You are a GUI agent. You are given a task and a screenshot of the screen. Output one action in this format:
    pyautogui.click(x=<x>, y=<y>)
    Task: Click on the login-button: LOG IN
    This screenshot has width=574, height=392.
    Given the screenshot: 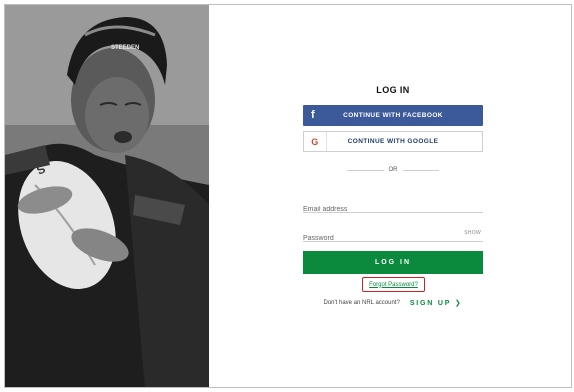 What is the action you would take?
    pyautogui.click(x=393, y=262)
    